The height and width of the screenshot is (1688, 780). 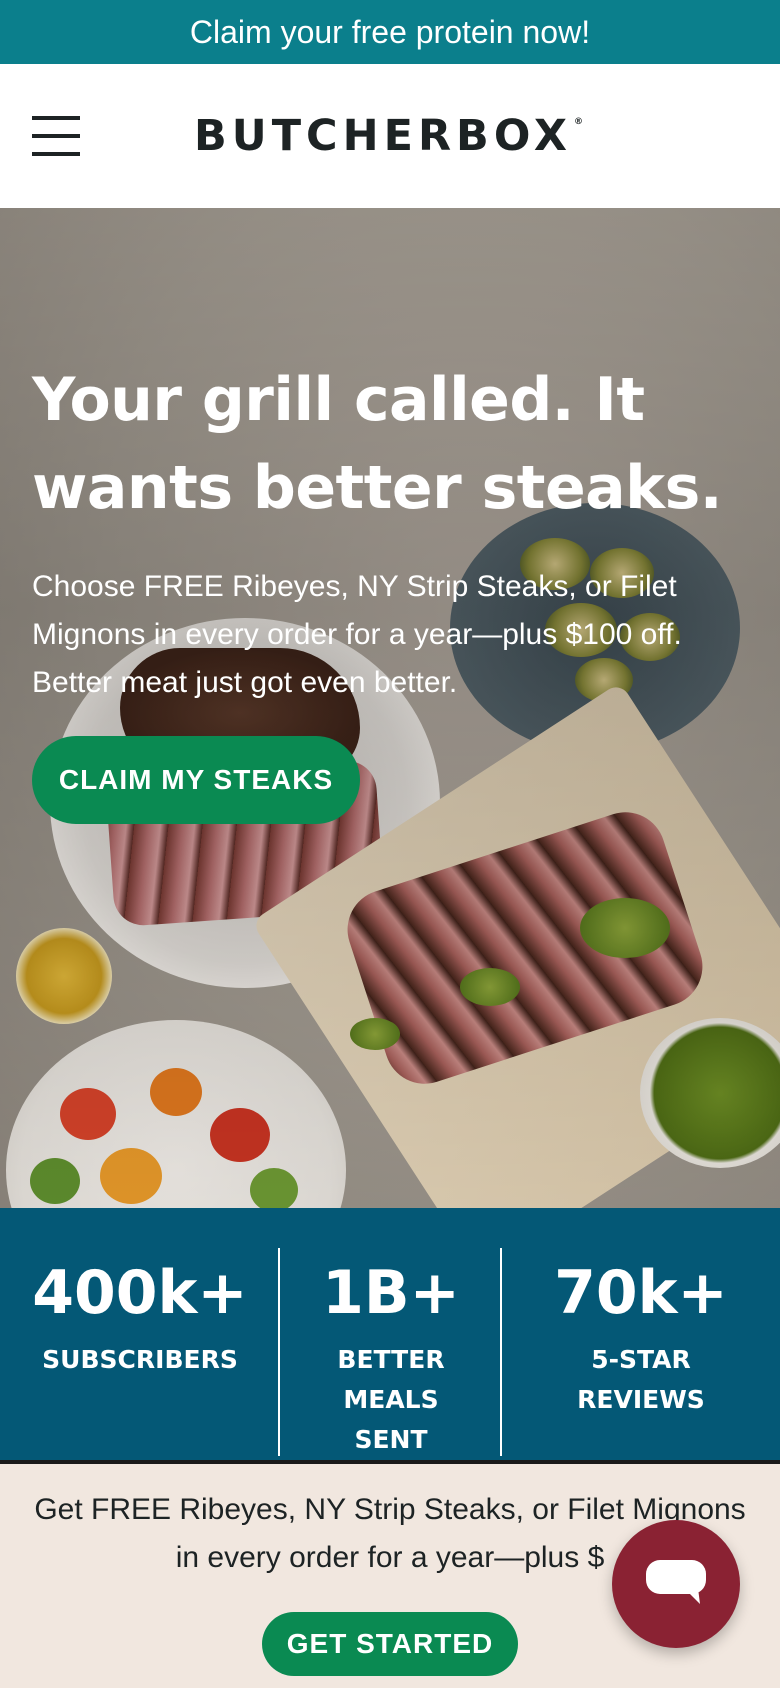 What do you see at coordinates (579, 122) in the screenshot?
I see `registered-mark: ®` at bounding box center [579, 122].